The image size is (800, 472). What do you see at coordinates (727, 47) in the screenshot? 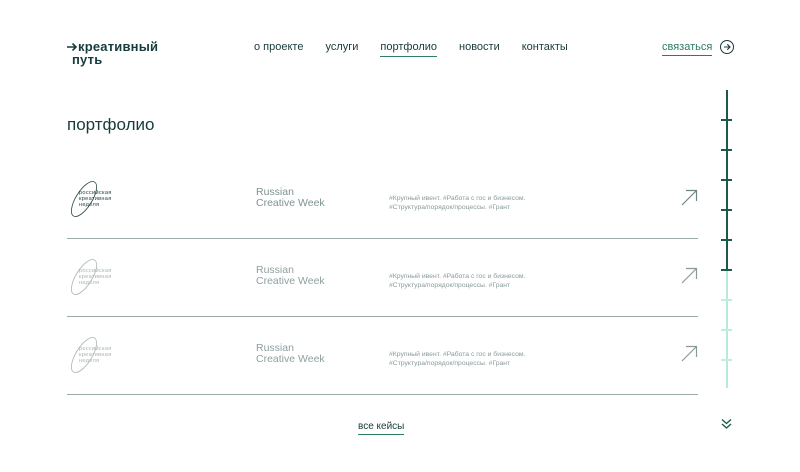
I see `arrow-right-circle-icon` at bounding box center [727, 47].